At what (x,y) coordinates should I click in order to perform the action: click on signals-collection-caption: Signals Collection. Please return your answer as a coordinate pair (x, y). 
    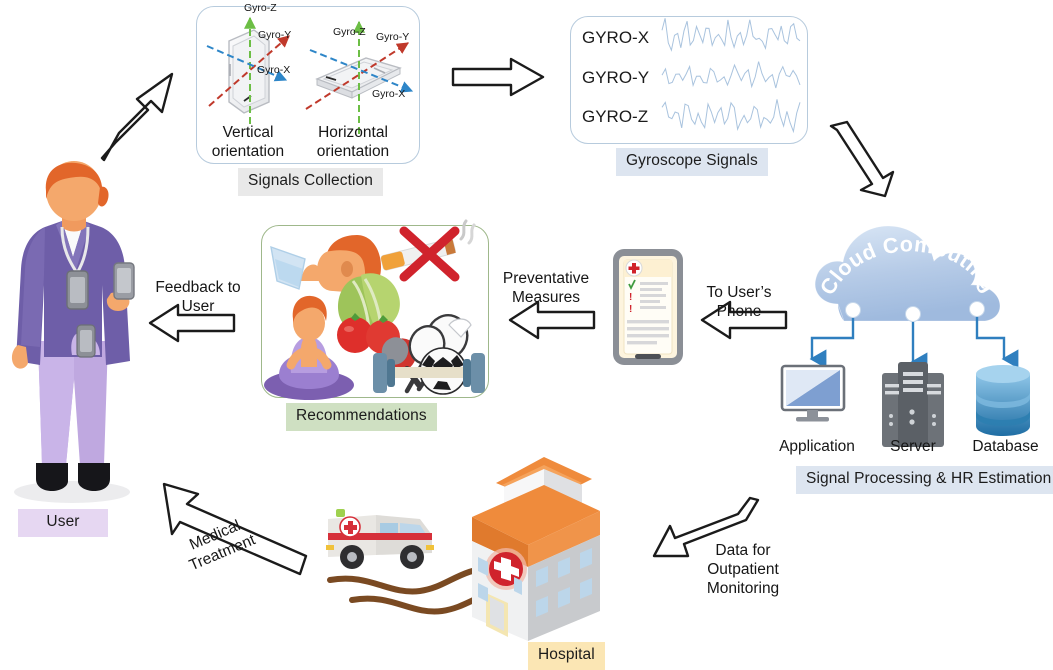
    Looking at the image, I should click on (311, 182).